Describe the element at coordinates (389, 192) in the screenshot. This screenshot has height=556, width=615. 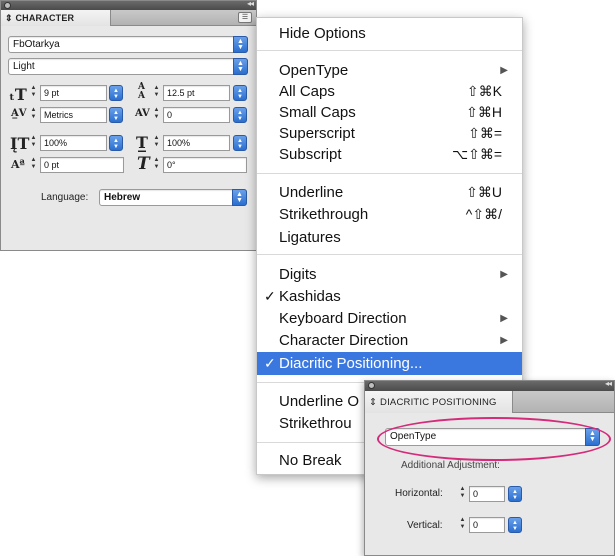
I see `menu-item-underline: Underline ⇧⌘U` at that location.